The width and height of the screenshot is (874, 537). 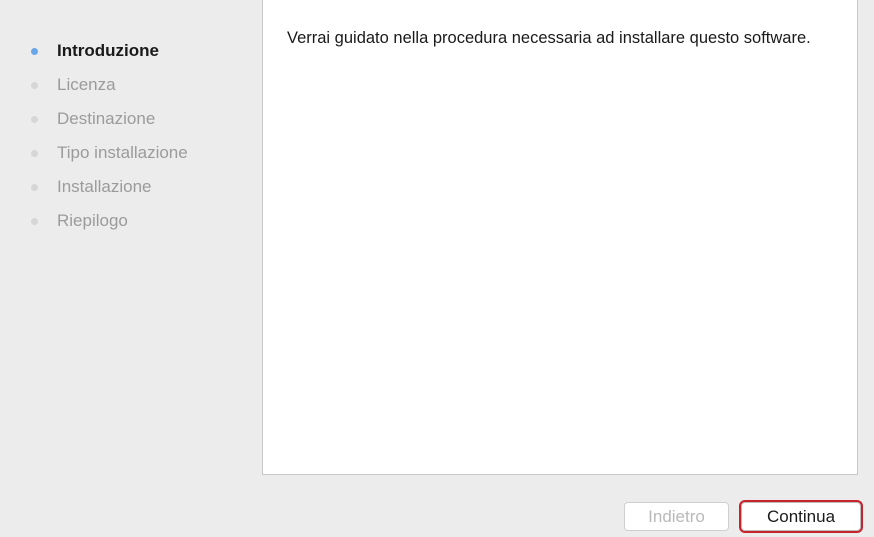 I want to click on back-button: Indietro, so click(x=676, y=516).